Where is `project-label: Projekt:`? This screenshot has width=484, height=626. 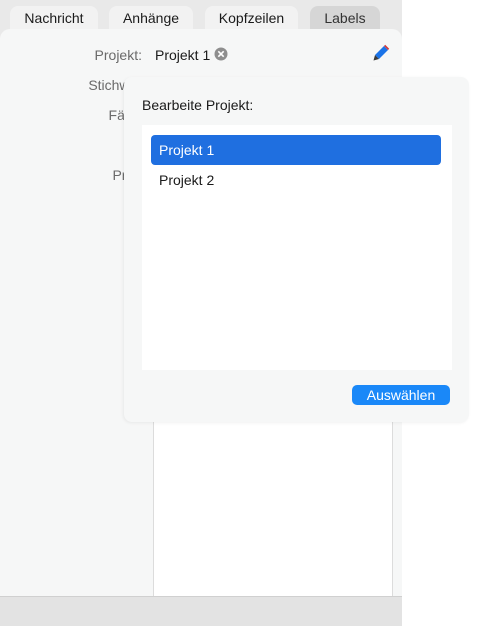 project-label: Projekt: is located at coordinates (118, 55).